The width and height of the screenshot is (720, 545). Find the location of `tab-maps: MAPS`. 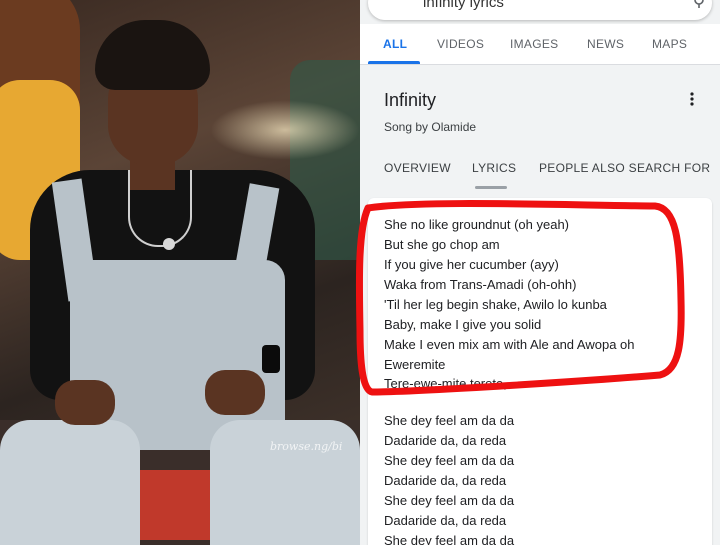

tab-maps: MAPS is located at coordinates (669, 44).